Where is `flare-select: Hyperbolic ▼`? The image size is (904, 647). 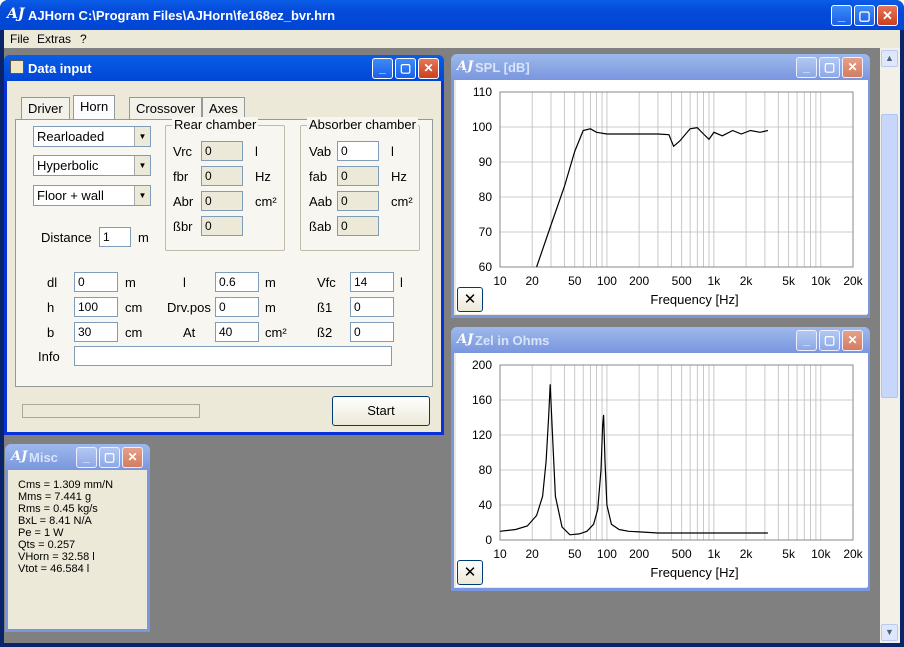
flare-select: Hyperbolic ▼ is located at coordinates (92, 165).